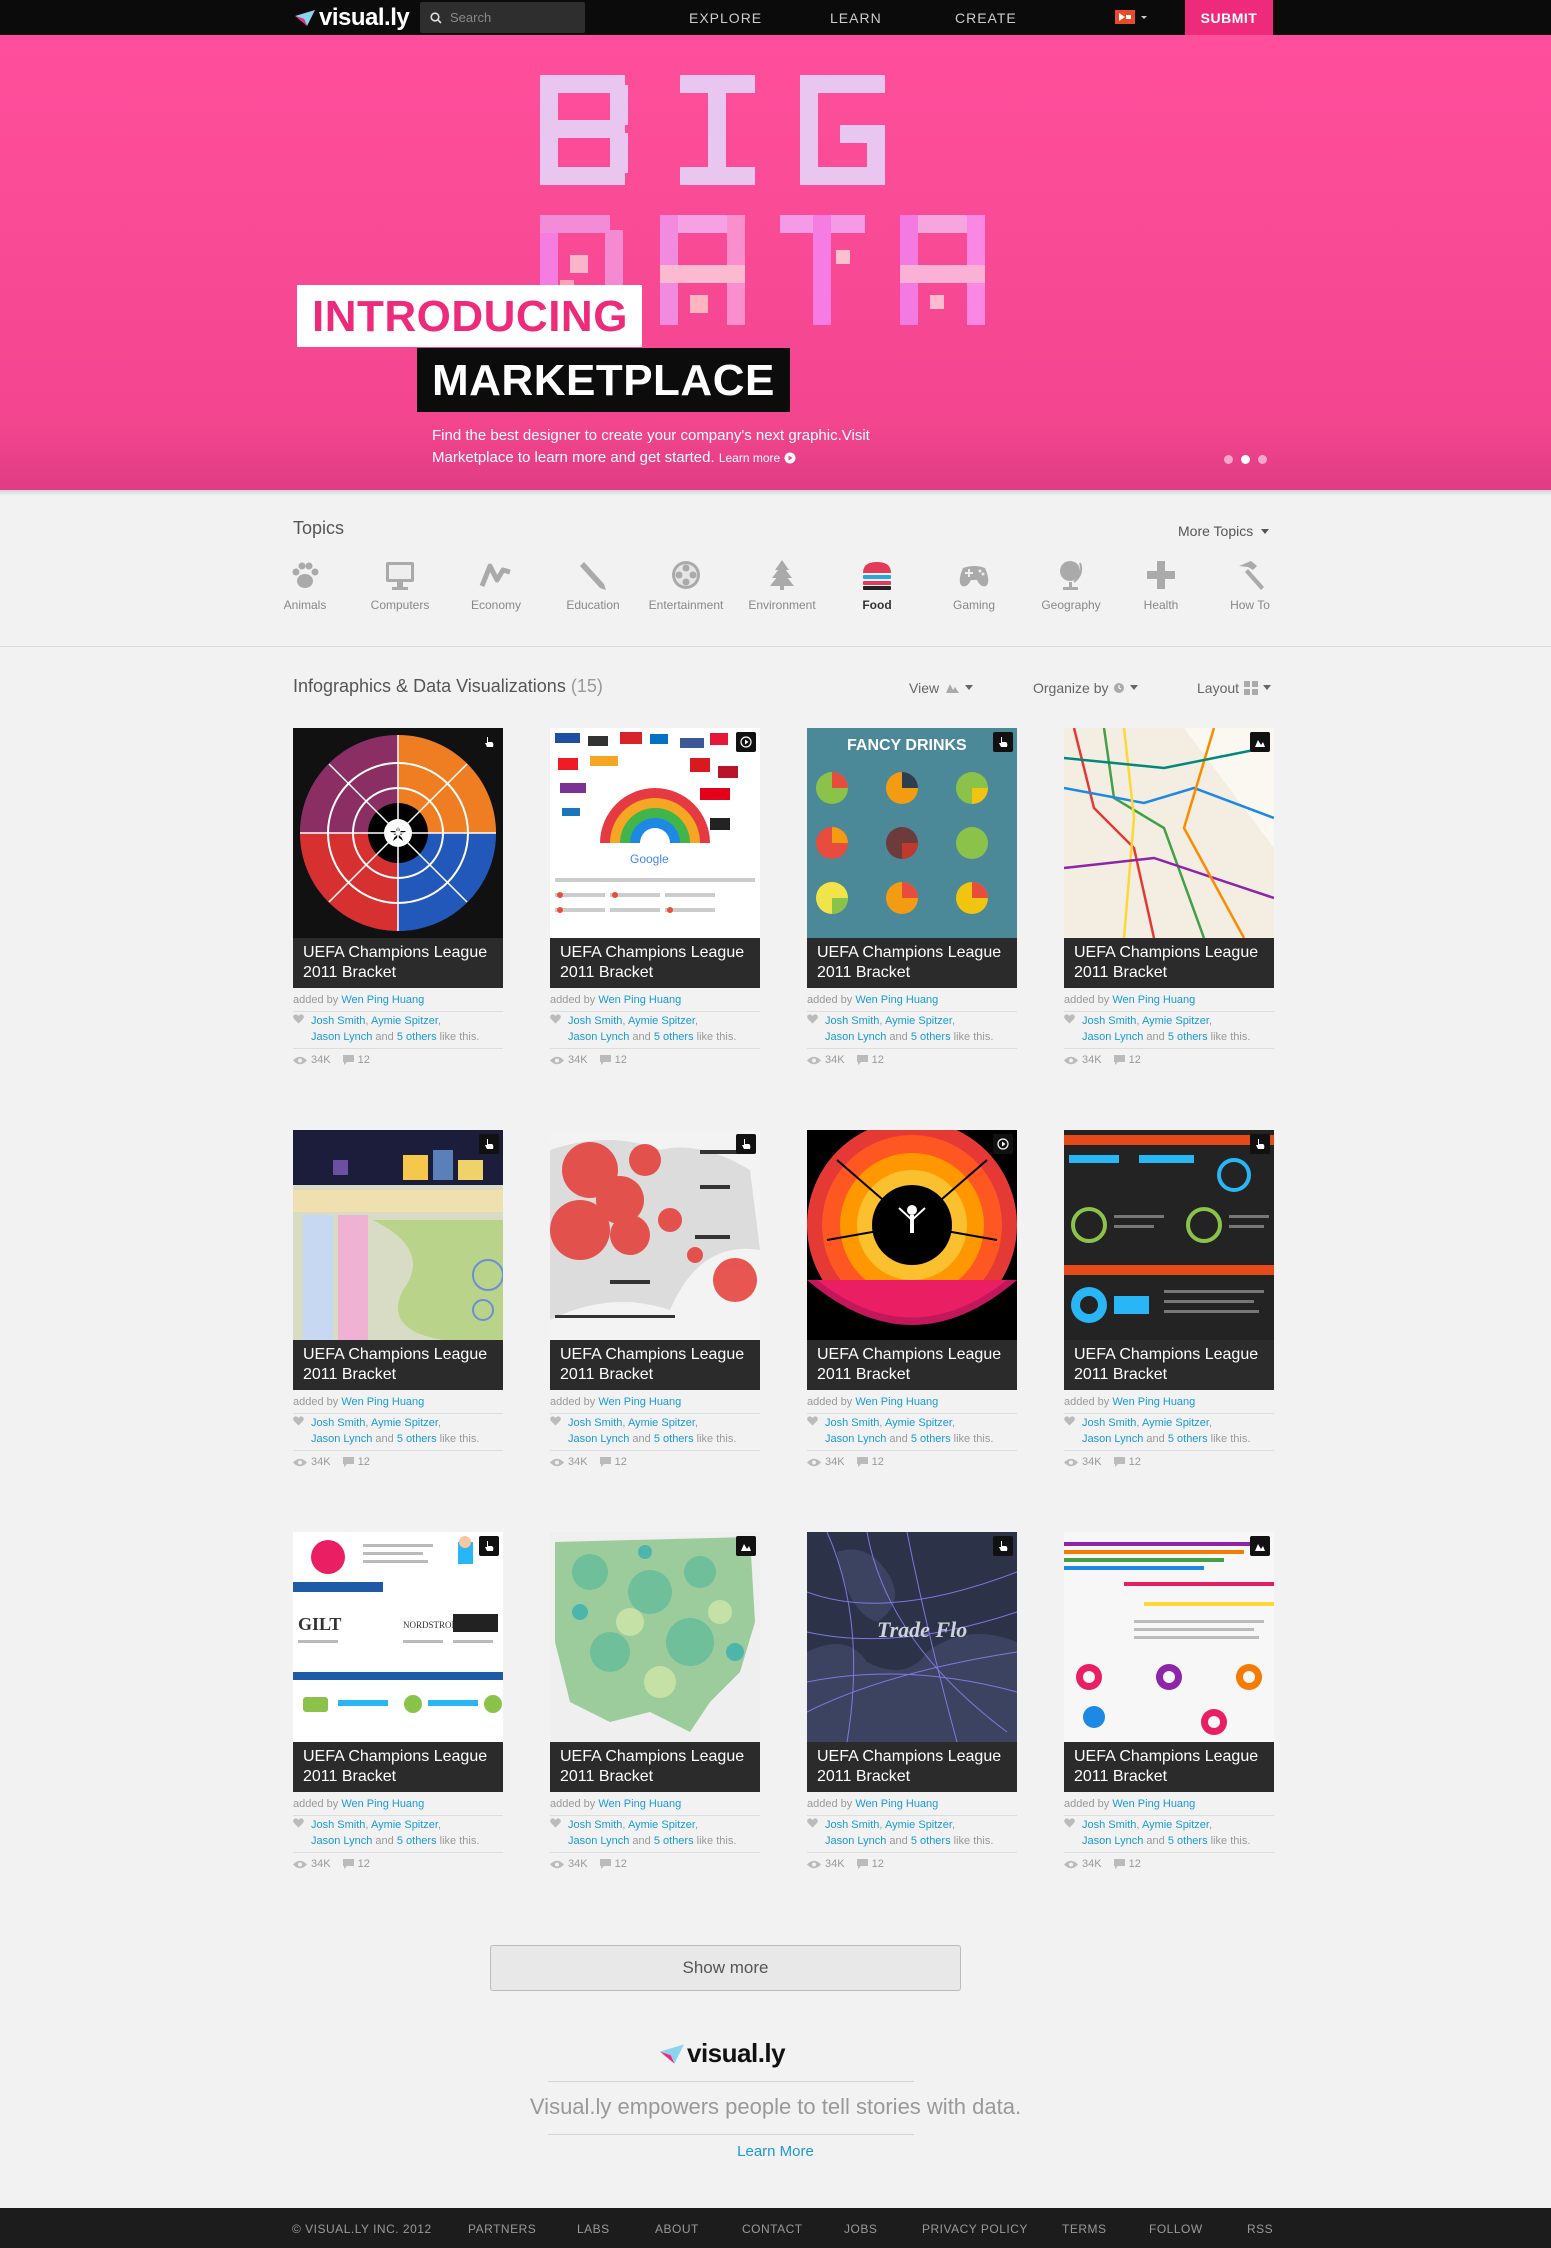 The height and width of the screenshot is (2248, 1551). I want to click on topic-animals: Animals, so click(305, 585).